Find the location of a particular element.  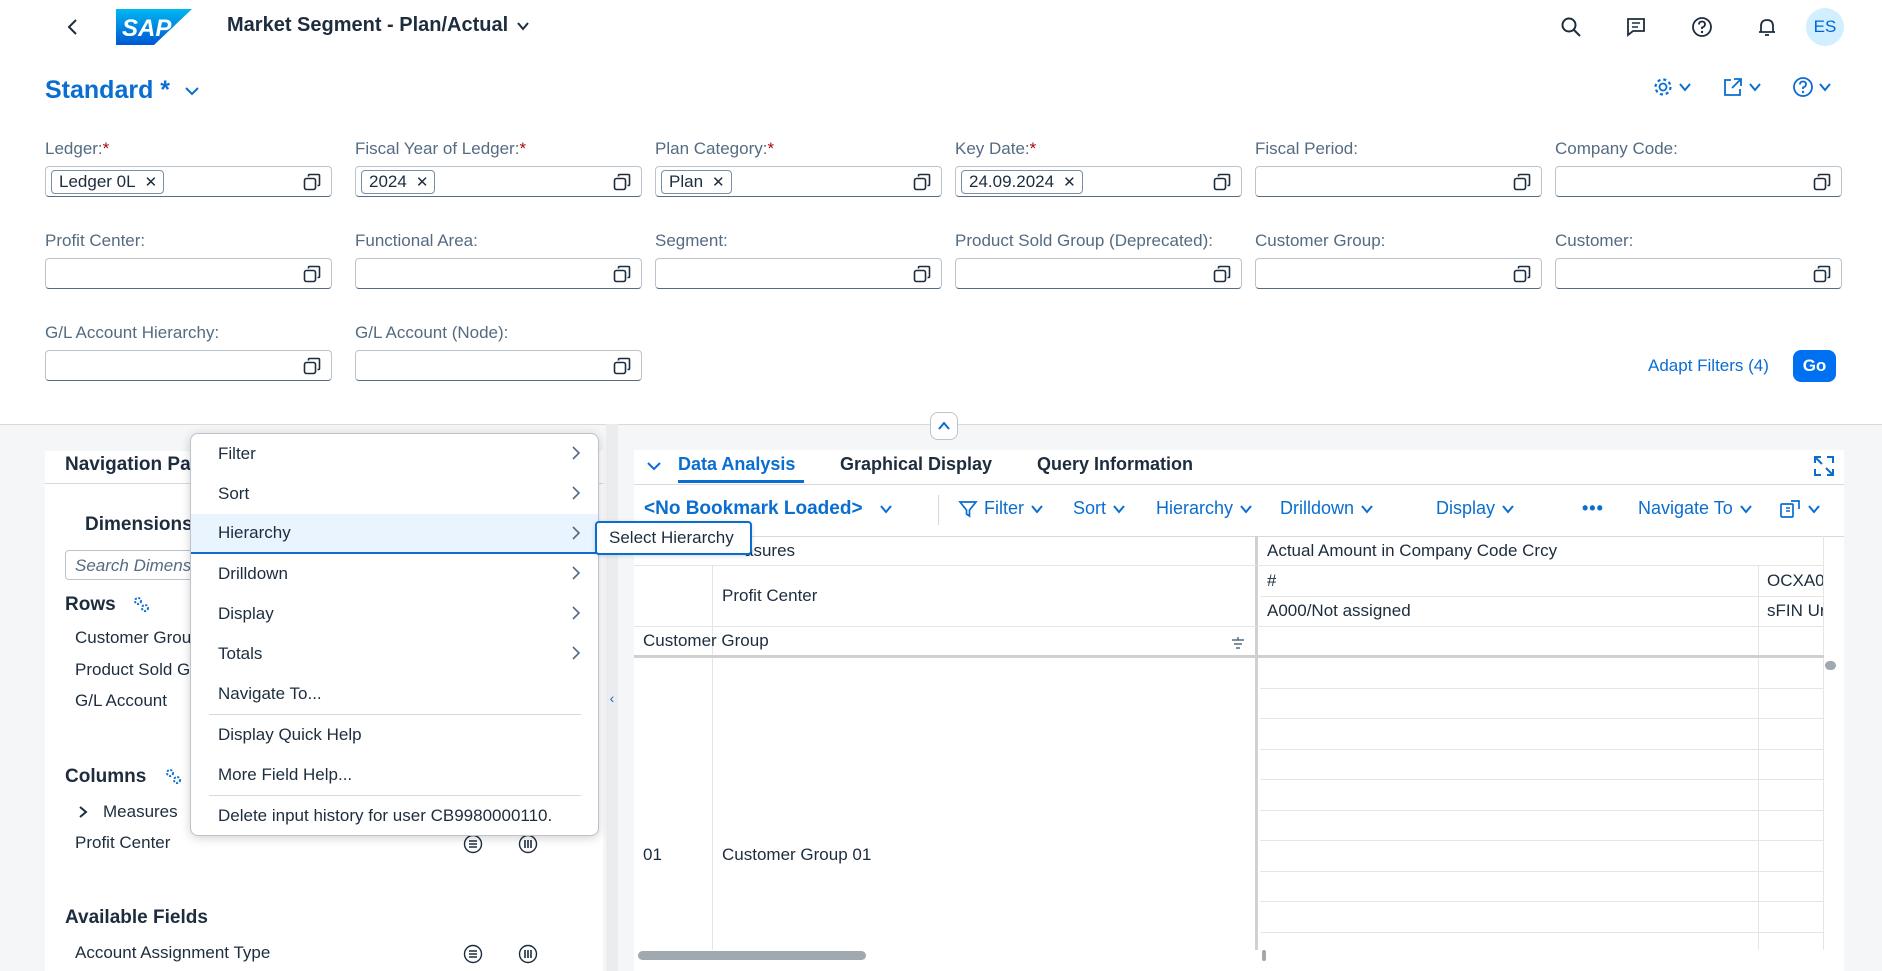

panel-splitter: ‹ is located at coordinates (612, 697).